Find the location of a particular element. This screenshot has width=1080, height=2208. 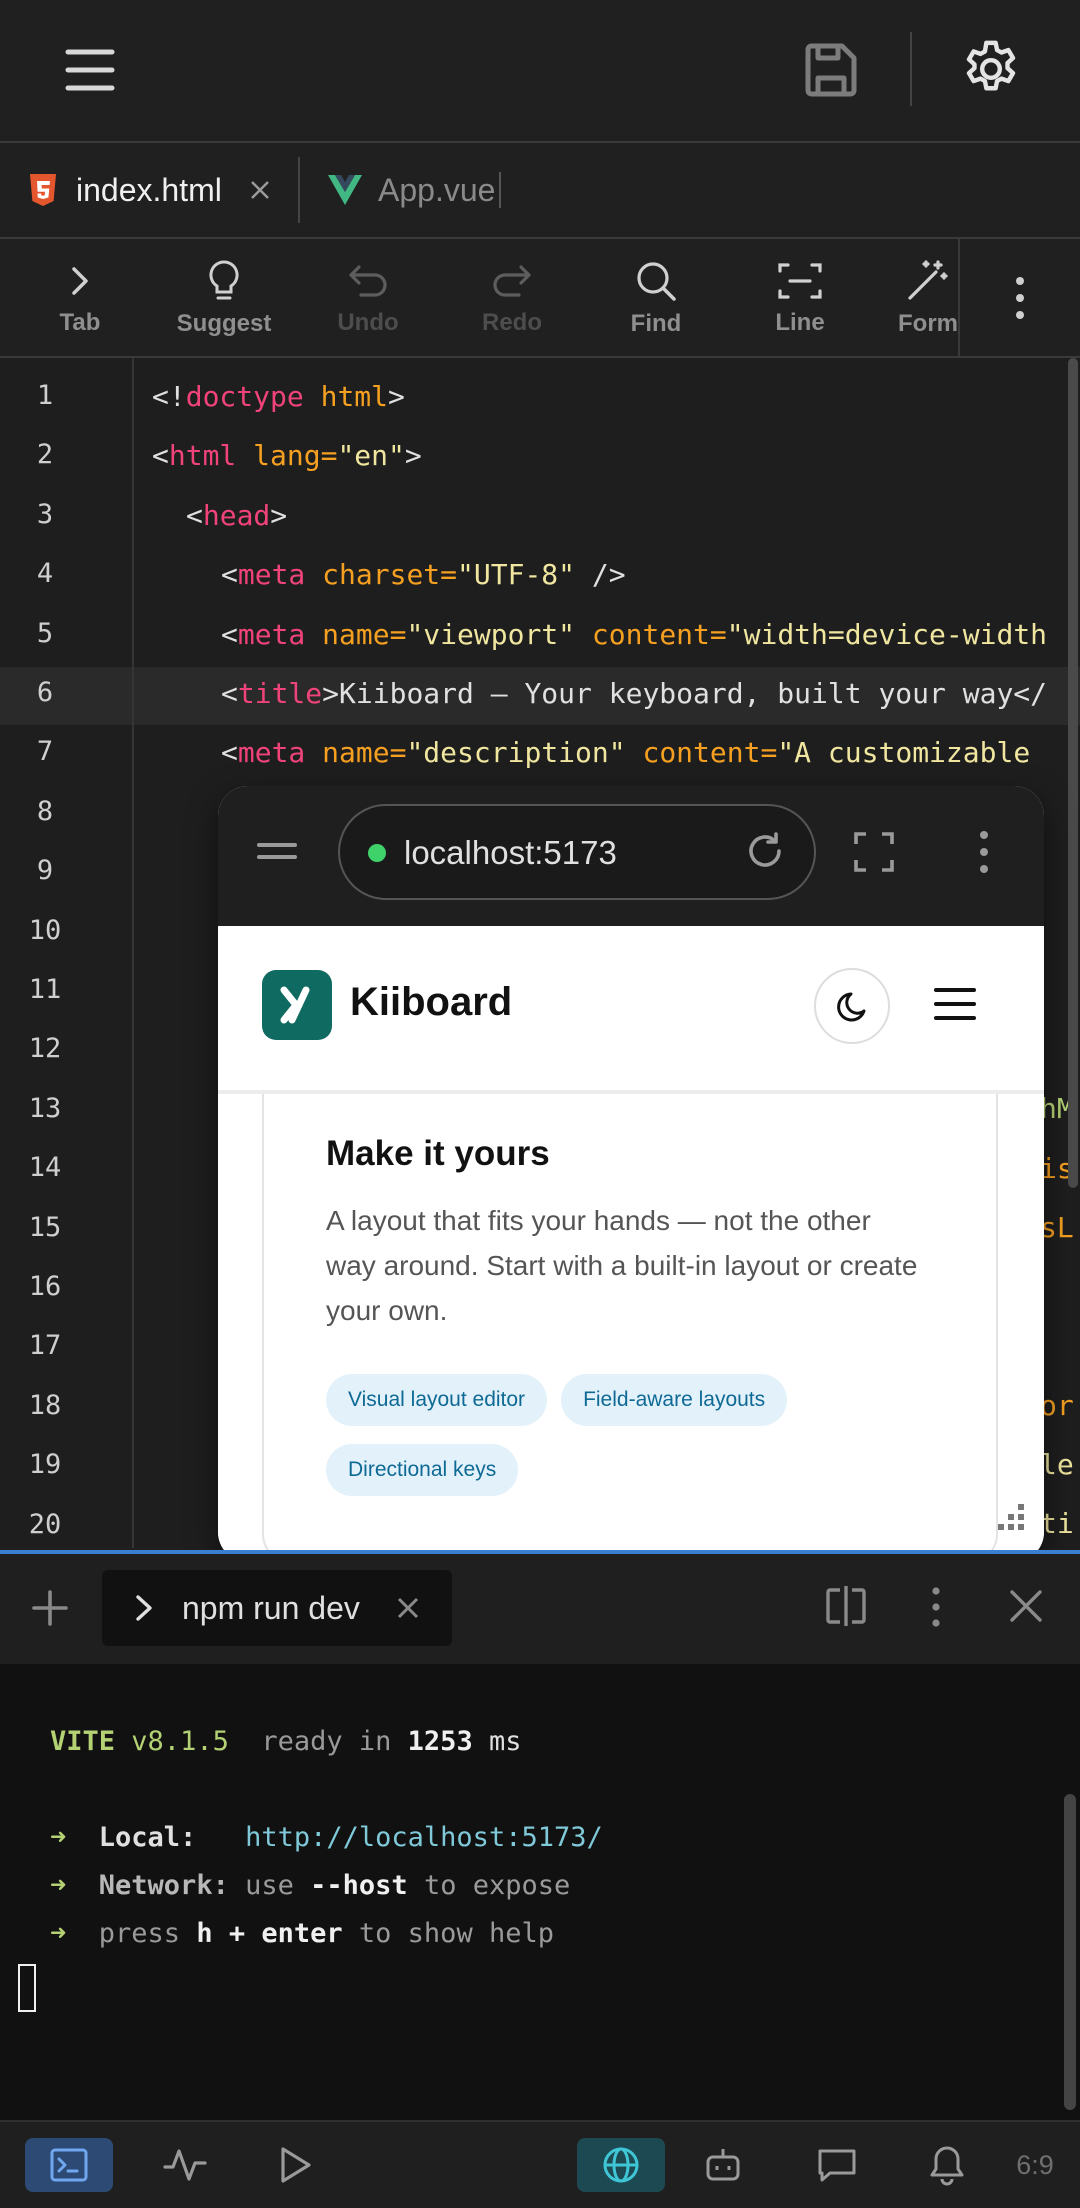

run-button is located at coordinates (295, 2165).